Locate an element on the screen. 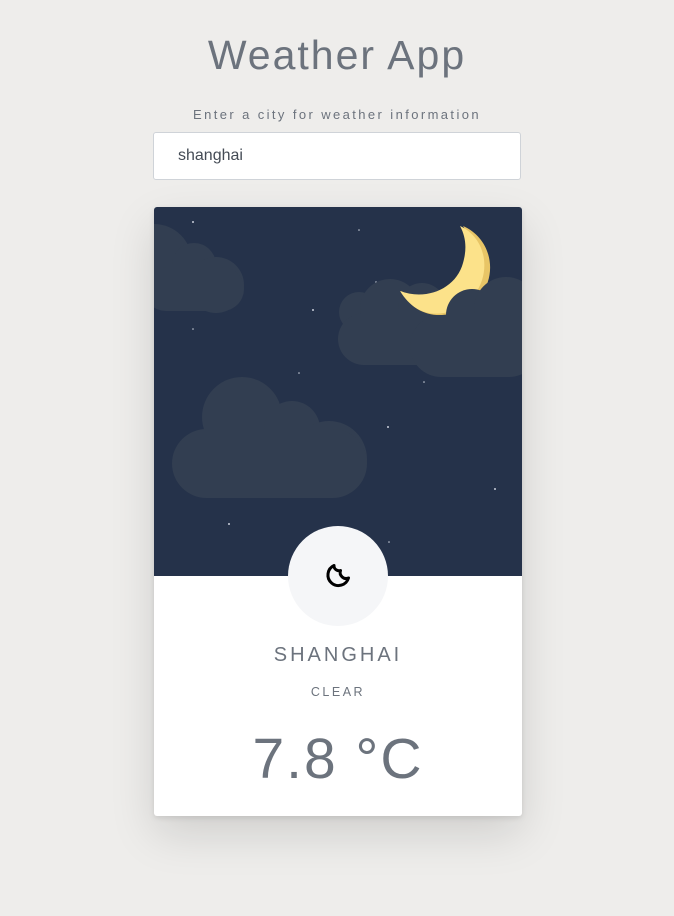 The width and height of the screenshot is (674, 916). weather-icon-badge is located at coordinates (338, 576).